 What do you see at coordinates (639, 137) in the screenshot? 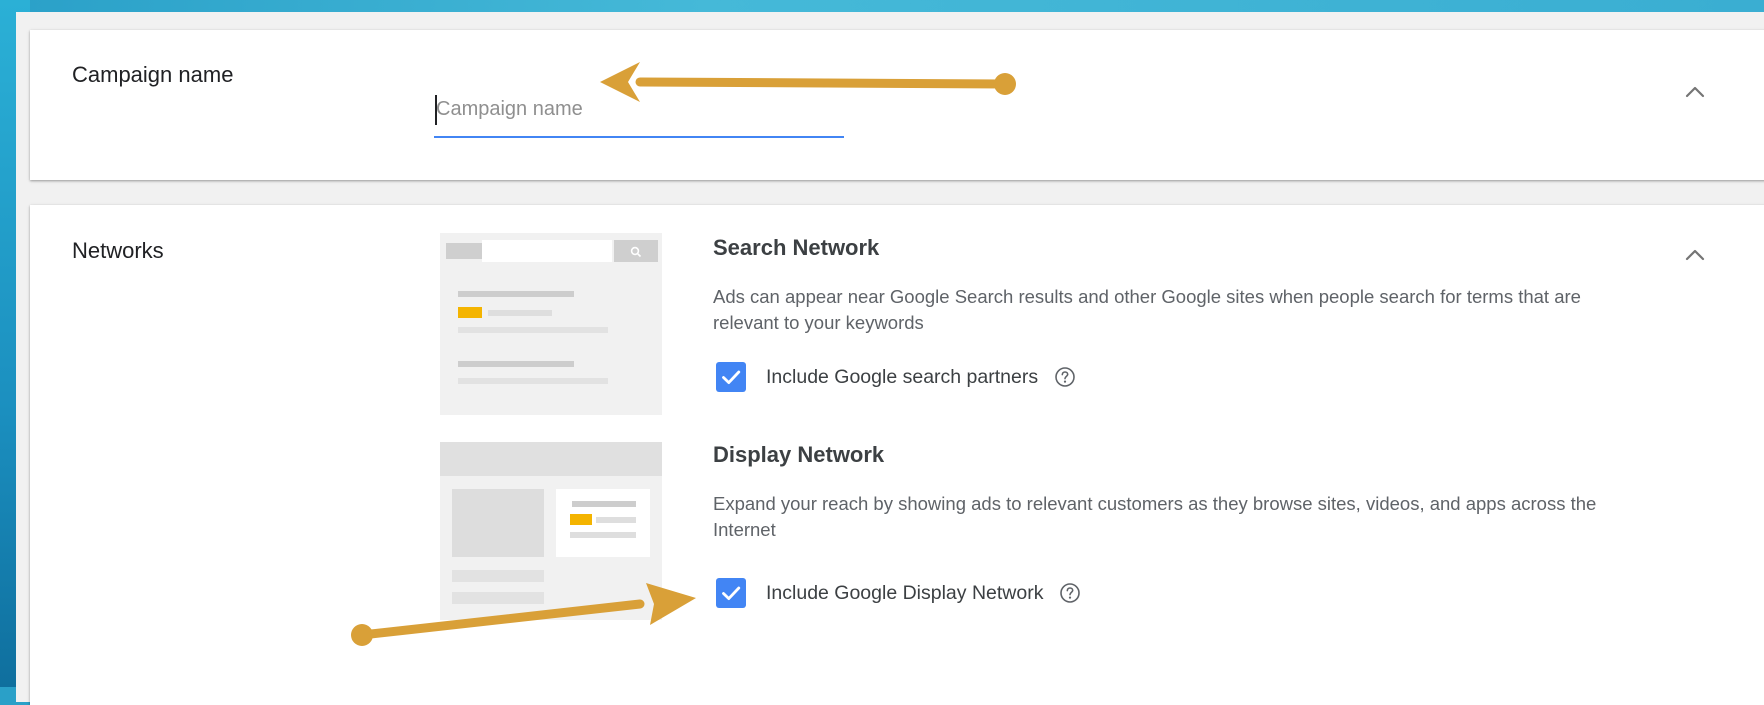
I see `input-underline` at bounding box center [639, 137].